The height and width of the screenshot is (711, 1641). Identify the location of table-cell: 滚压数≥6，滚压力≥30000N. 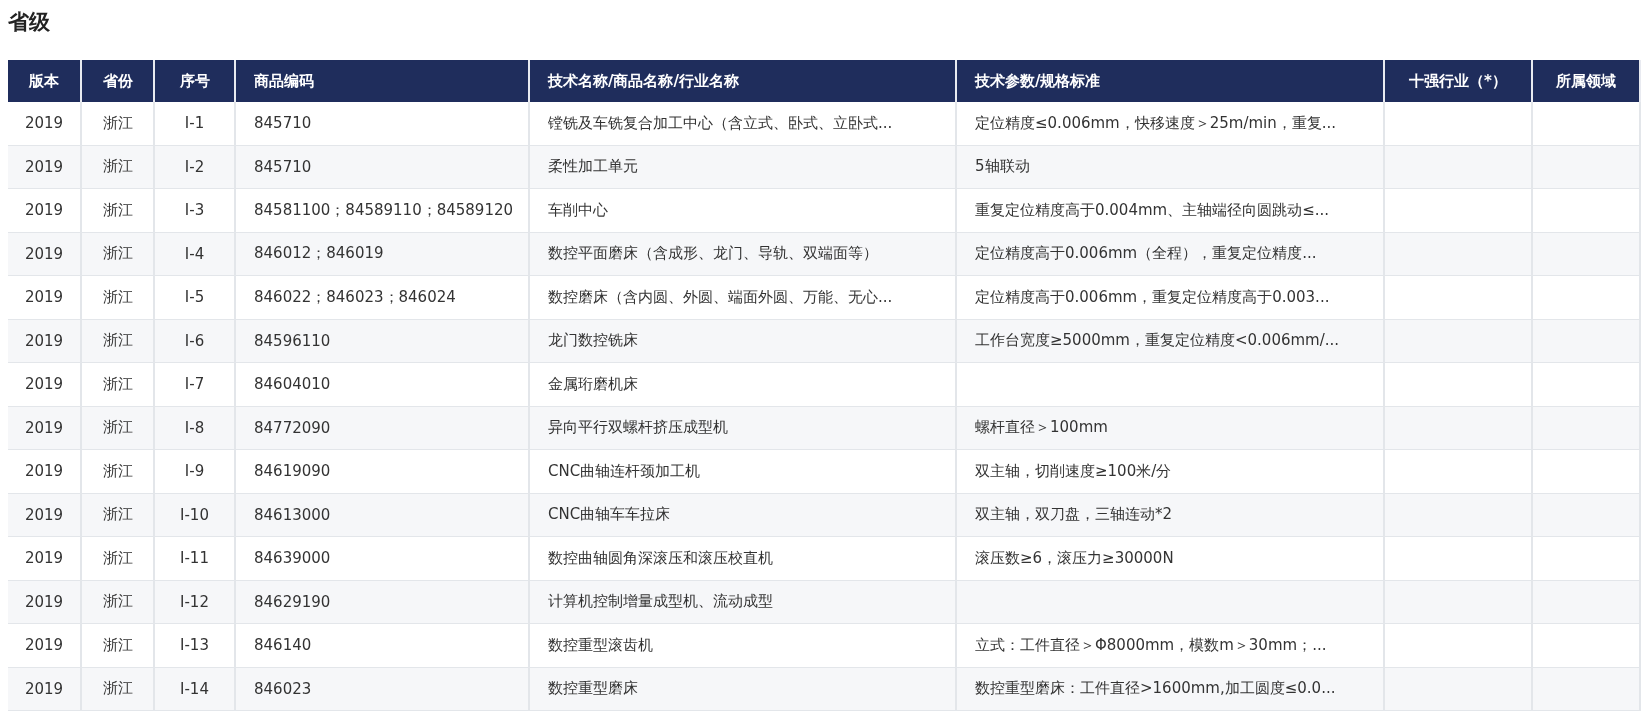
(1171, 558).